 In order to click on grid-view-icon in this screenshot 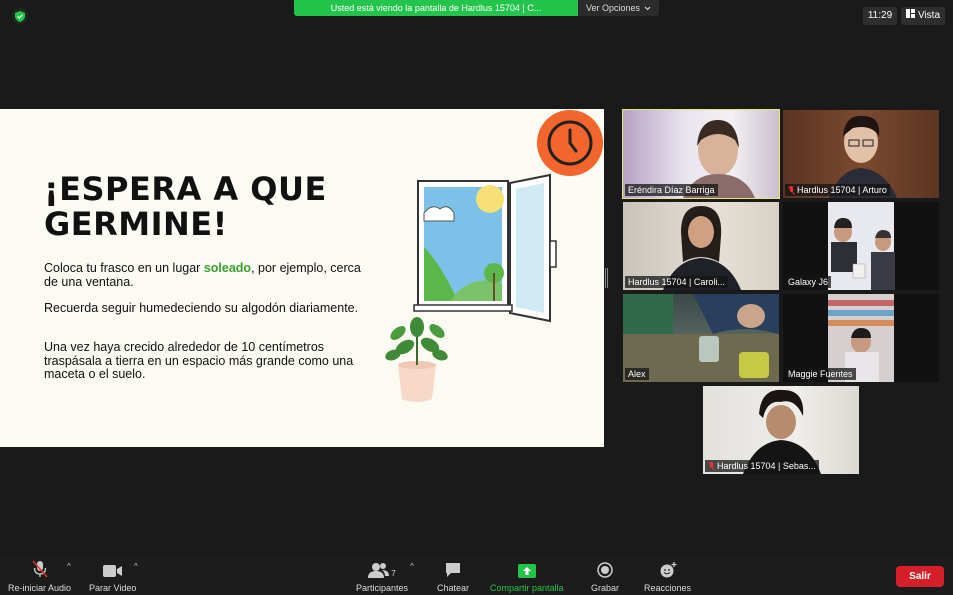, I will do `click(910, 16)`.